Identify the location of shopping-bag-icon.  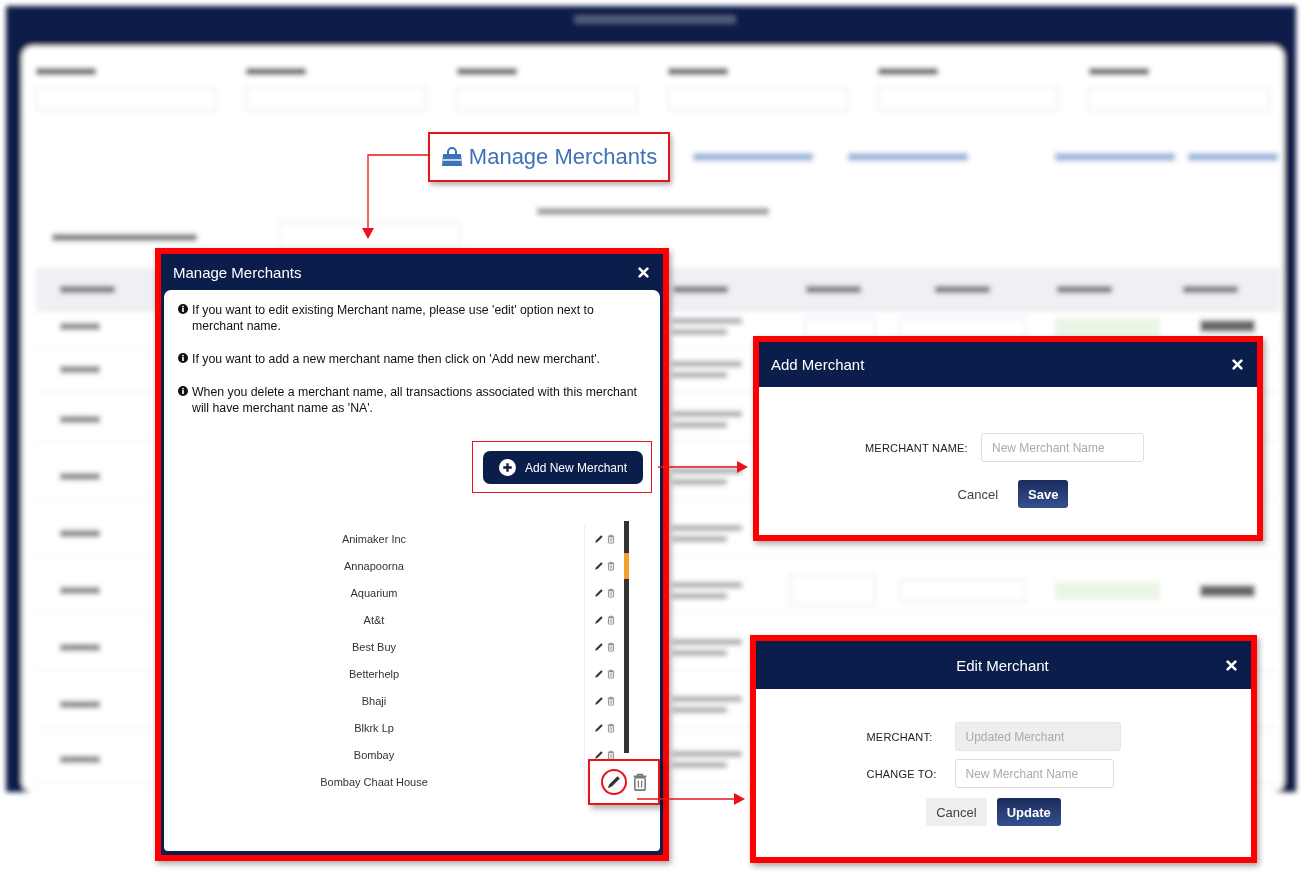
(451, 157).